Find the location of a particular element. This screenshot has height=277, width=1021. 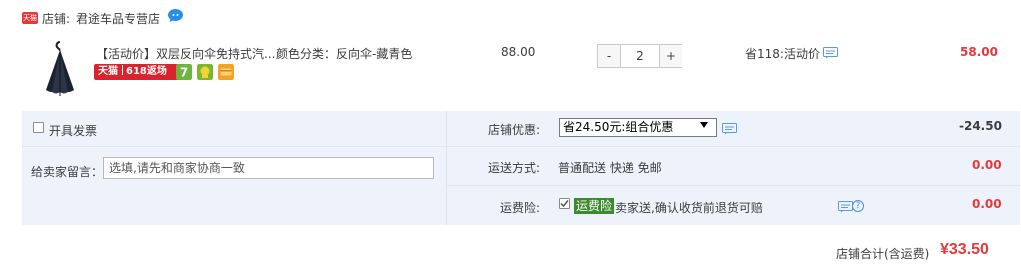

item-attribute: 颜色分类：反向伞-藏青色 is located at coordinates (344, 54).